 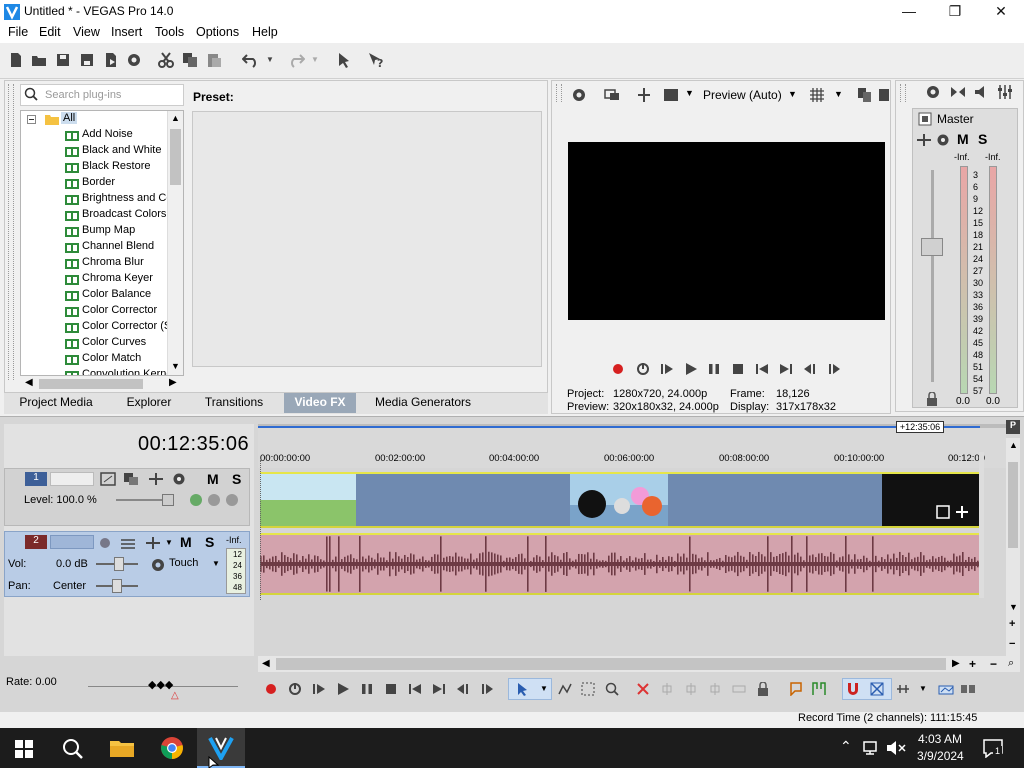 I want to click on save-as-icon, so click(x=87, y=60).